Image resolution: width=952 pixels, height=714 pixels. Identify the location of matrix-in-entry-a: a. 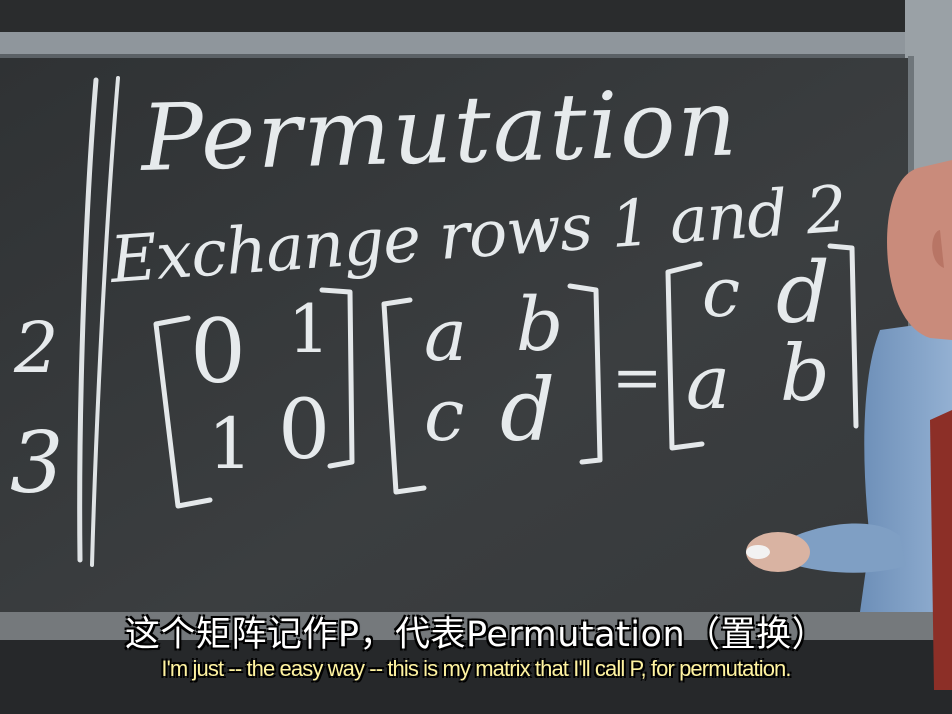
(445, 335).